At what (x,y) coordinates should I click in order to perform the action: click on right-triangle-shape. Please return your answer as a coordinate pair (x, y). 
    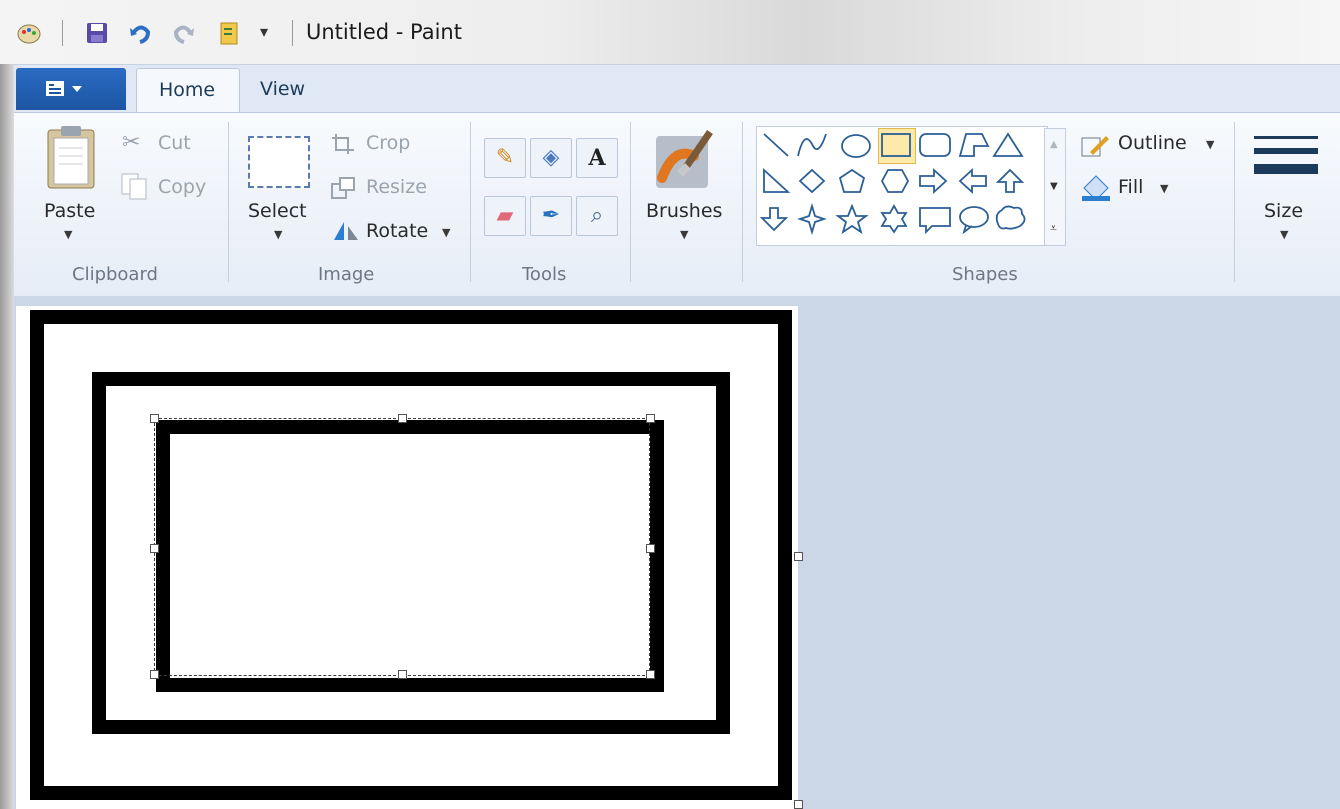
    Looking at the image, I should click on (777, 180).